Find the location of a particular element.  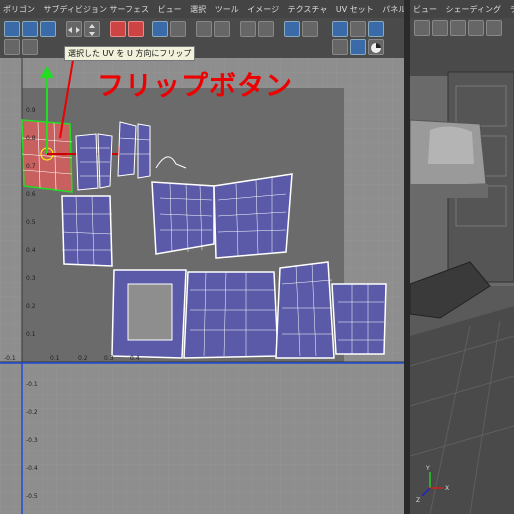

menu-polygon: ポリゴン is located at coordinates (19, 7).